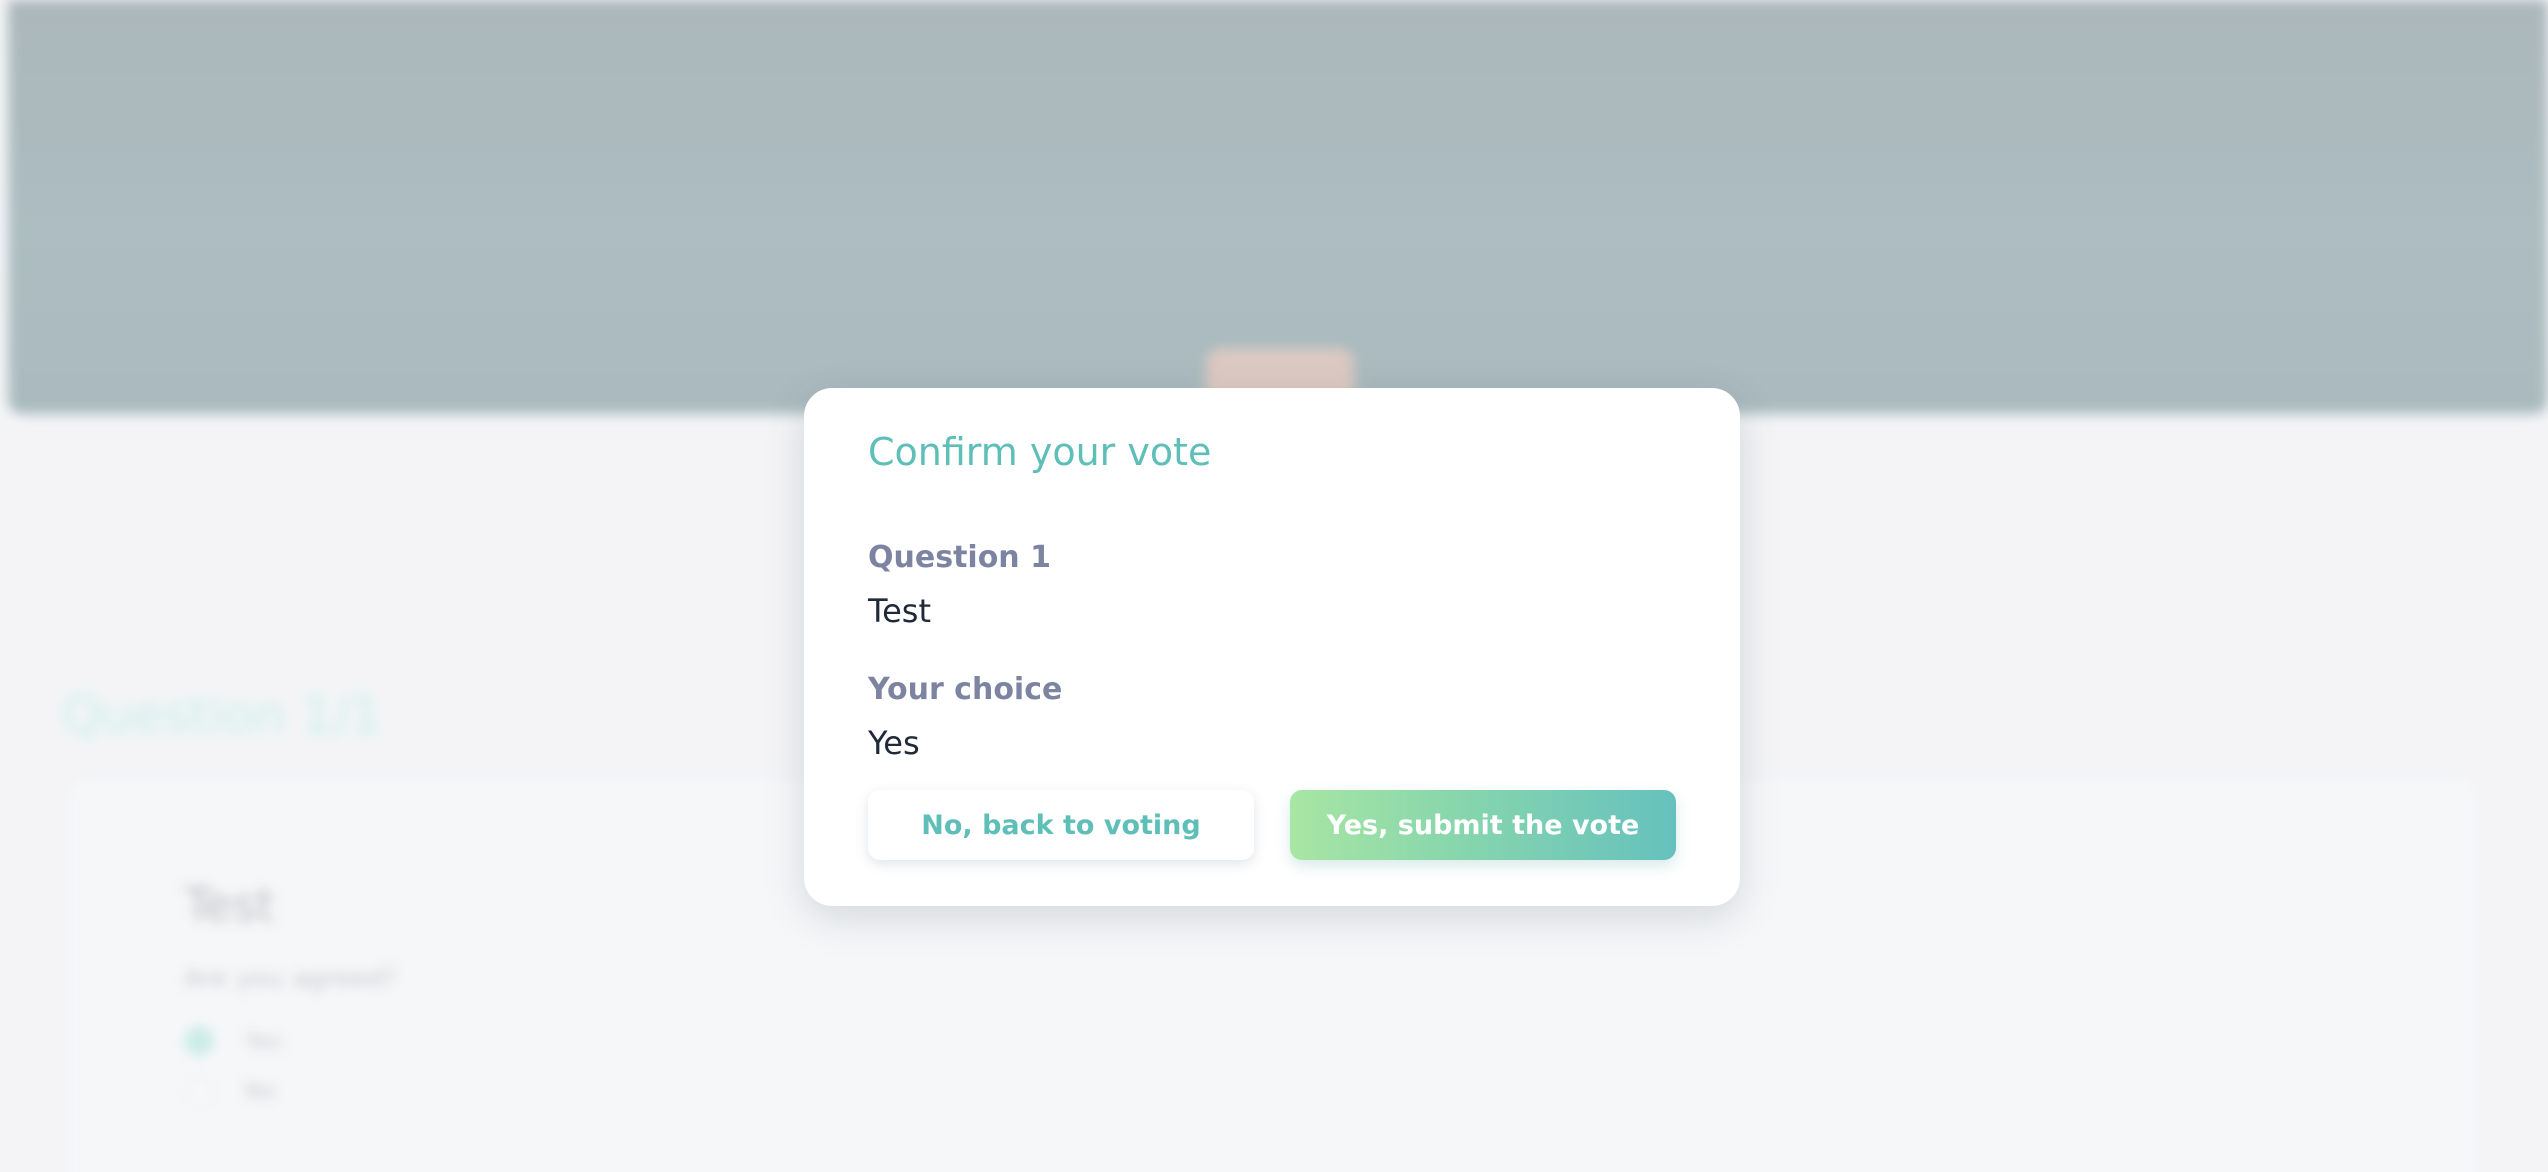 This screenshot has width=2548, height=1172. Describe the element at coordinates (965, 689) in the screenshot. I see `choice-label: Your choice` at that location.